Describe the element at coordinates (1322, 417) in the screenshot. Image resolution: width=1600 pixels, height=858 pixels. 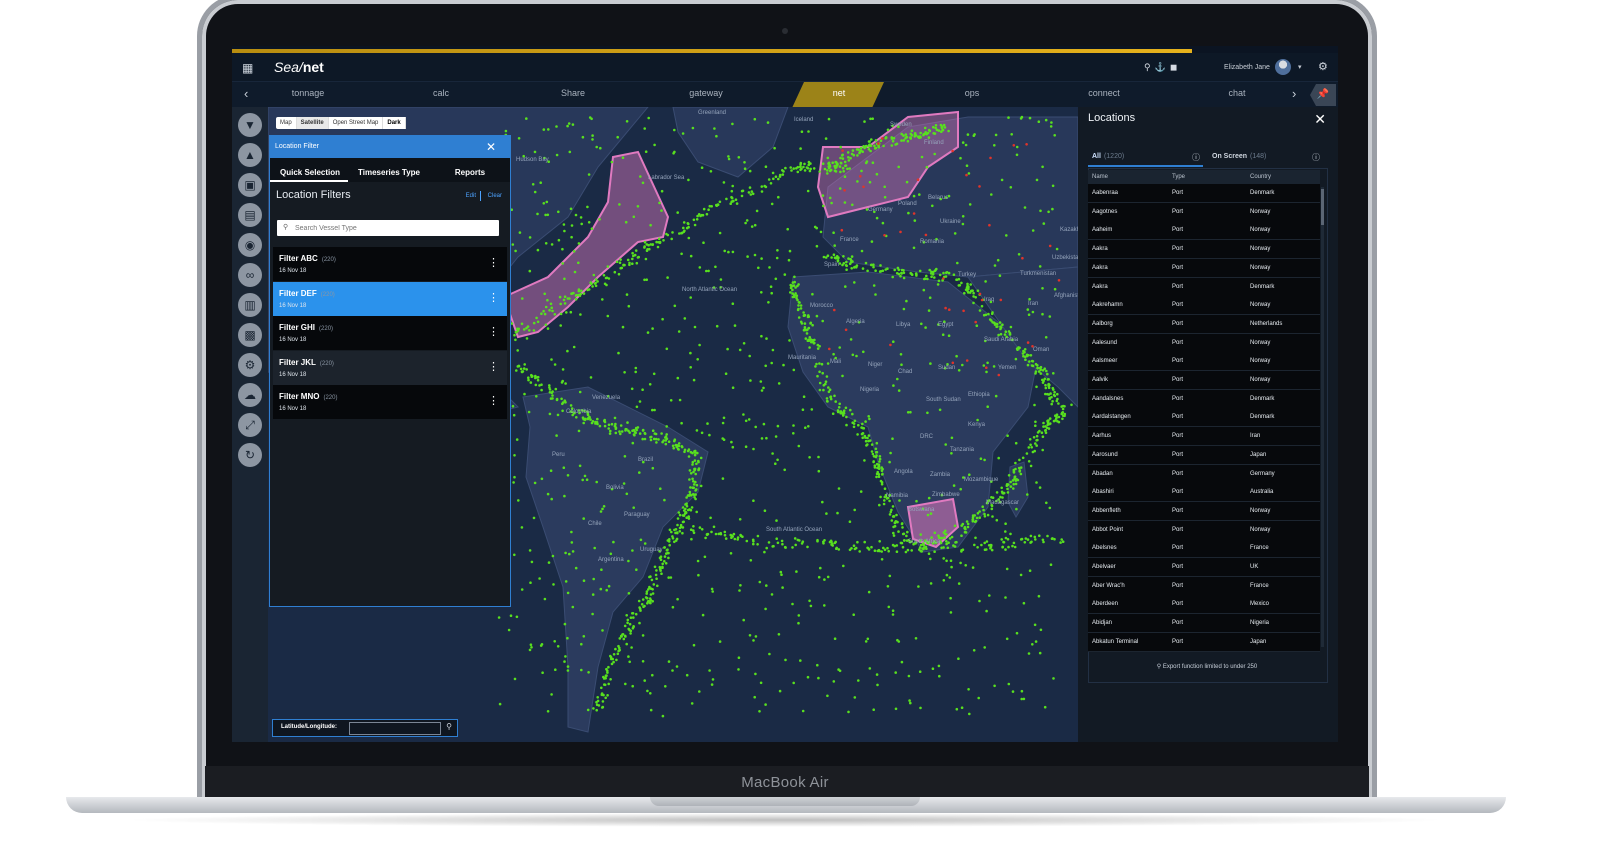
I see `scrollbar` at that location.